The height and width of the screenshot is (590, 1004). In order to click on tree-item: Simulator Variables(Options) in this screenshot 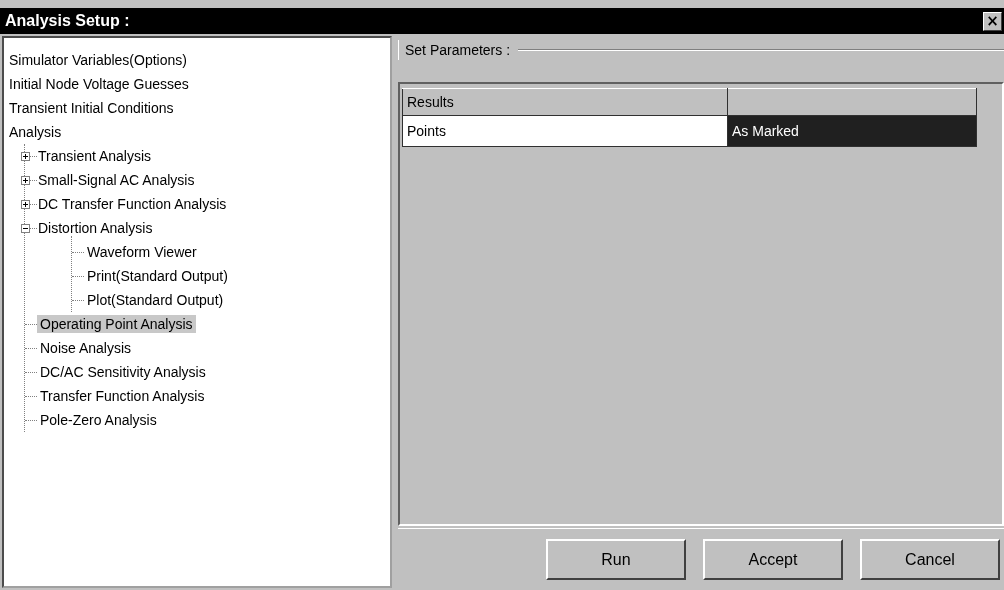, I will do `click(98, 60)`.